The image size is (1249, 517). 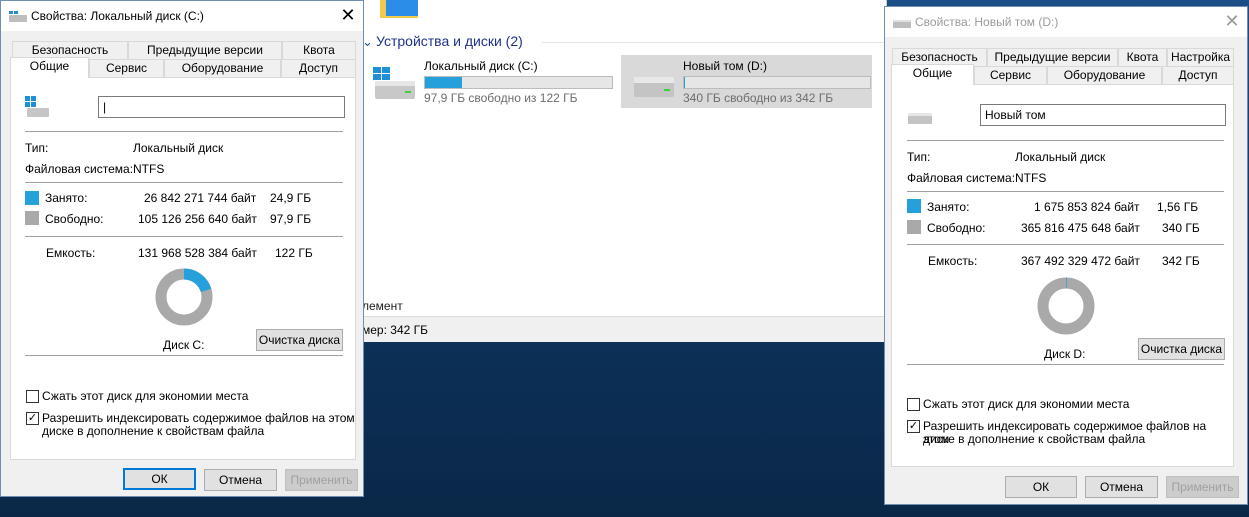 What do you see at coordinates (714, 42) in the screenshot?
I see `section-divider` at bounding box center [714, 42].